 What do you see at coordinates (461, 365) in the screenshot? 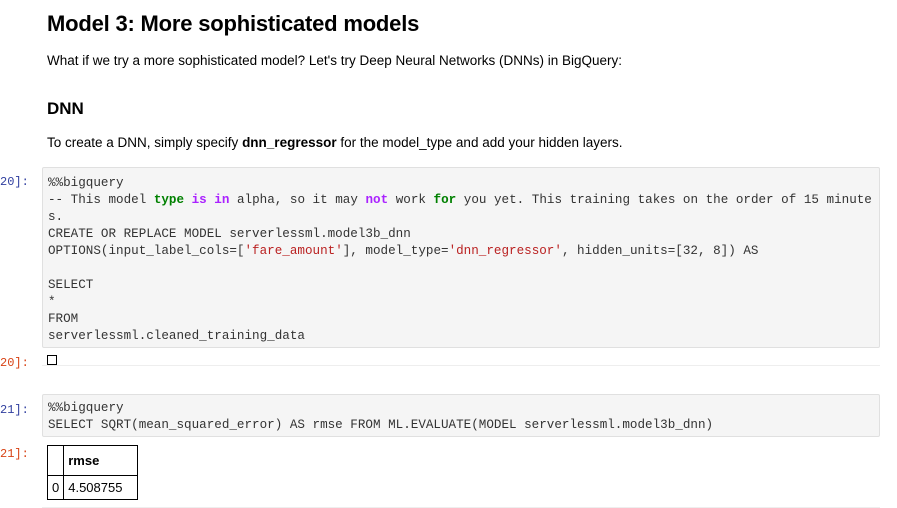
I see `output-divider` at bounding box center [461, 365].